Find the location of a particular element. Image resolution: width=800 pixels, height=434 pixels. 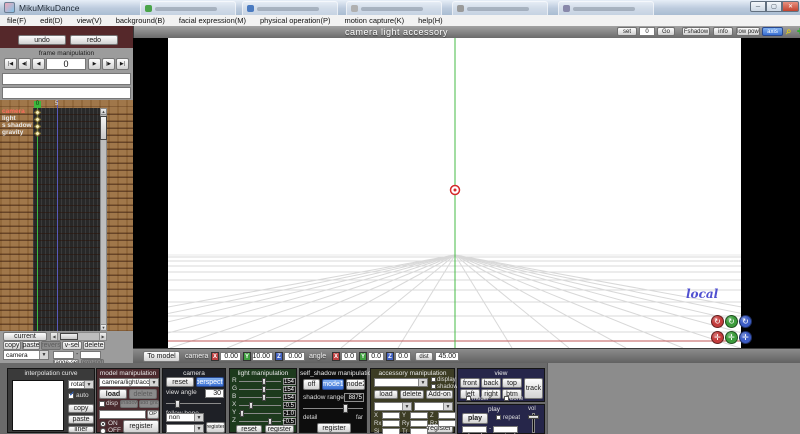

go-button: Go is located at coordinates (666, 31).